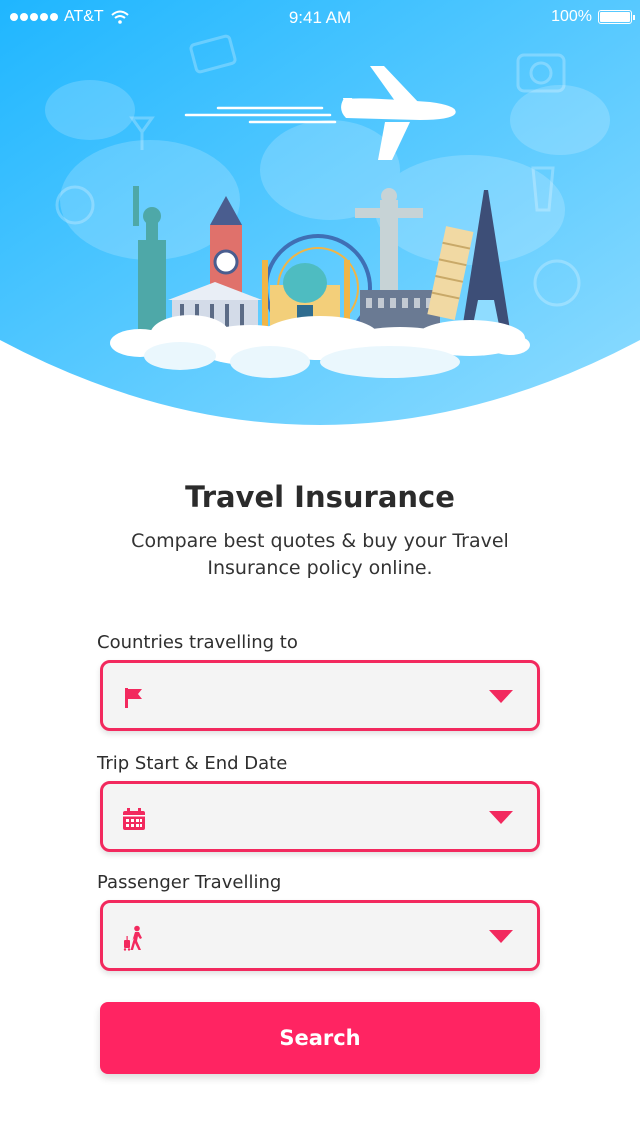 The image size is (640, 1138). What do you see at coordinates (189, 882) in the screenshot?
I see `passengers-label: Passenger Travelling` at bounding box center [189, 882].